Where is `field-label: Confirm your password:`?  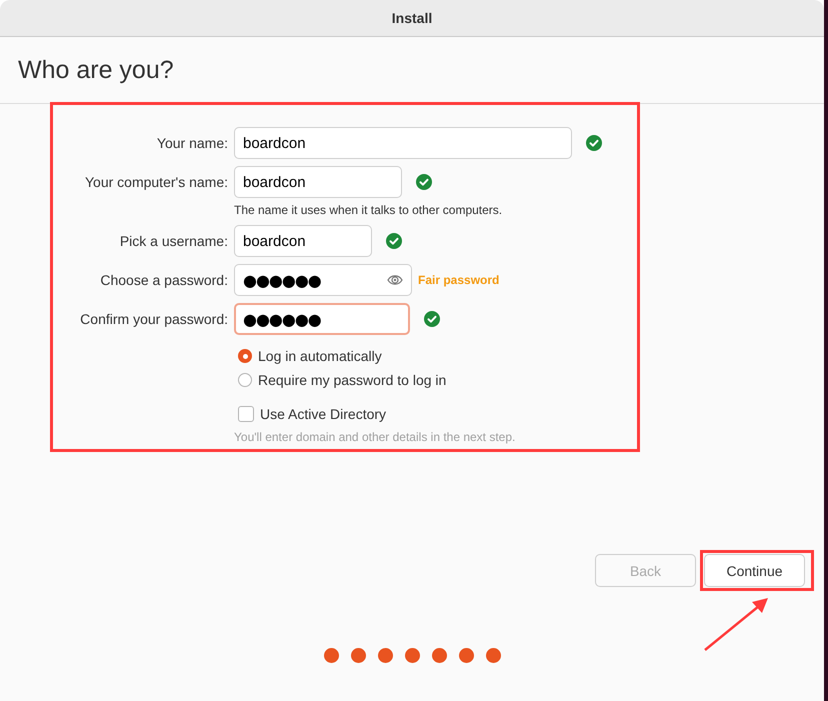
field-label: Confirm your password: is located at coordinates (153, 319).